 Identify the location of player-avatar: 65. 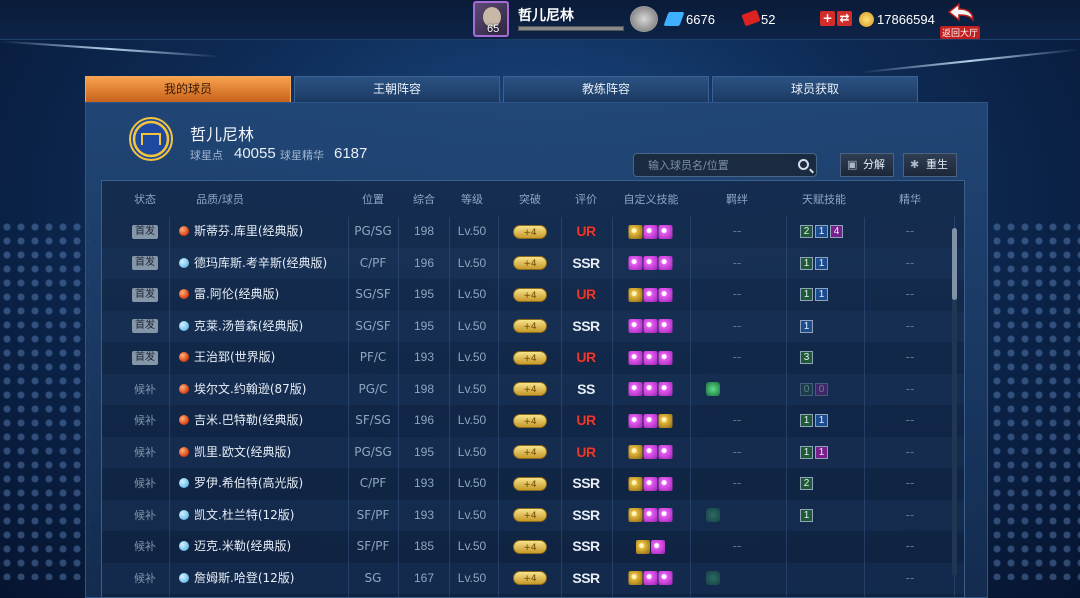
(491, 19).